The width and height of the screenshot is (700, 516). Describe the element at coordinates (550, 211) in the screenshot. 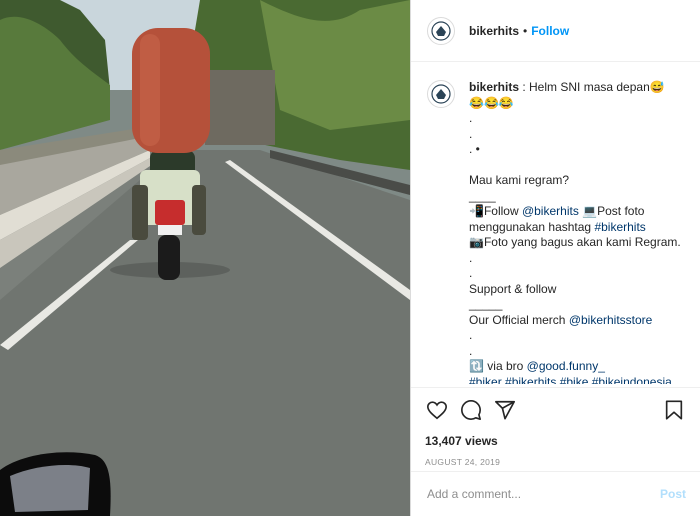

I see `mention-link: @bikerhits` at that location.